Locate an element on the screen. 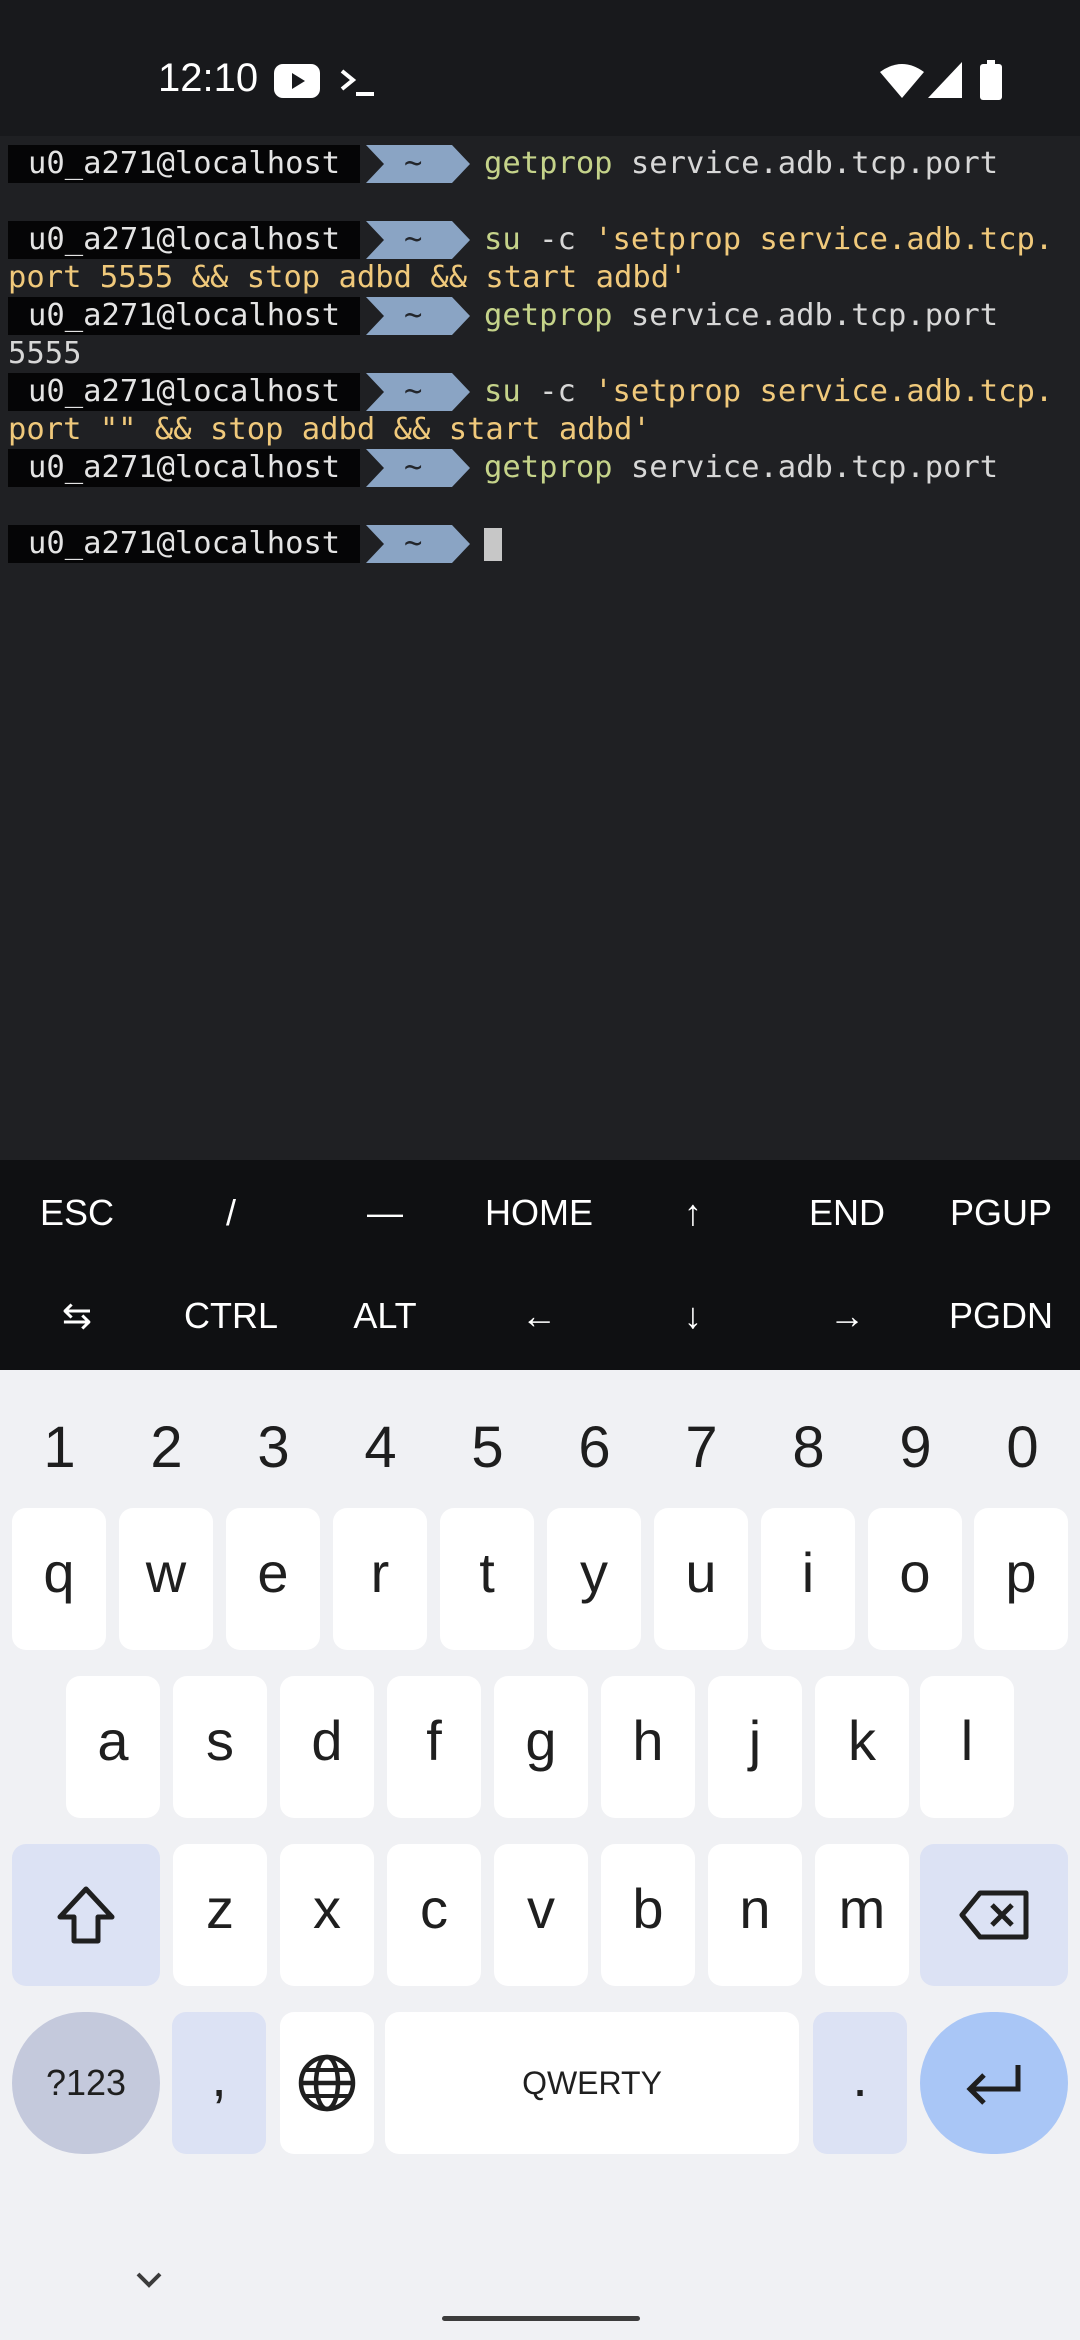 The height and width of the screenshot is (2340, 1080). terminal-icon is located at coordinates (358, 84).